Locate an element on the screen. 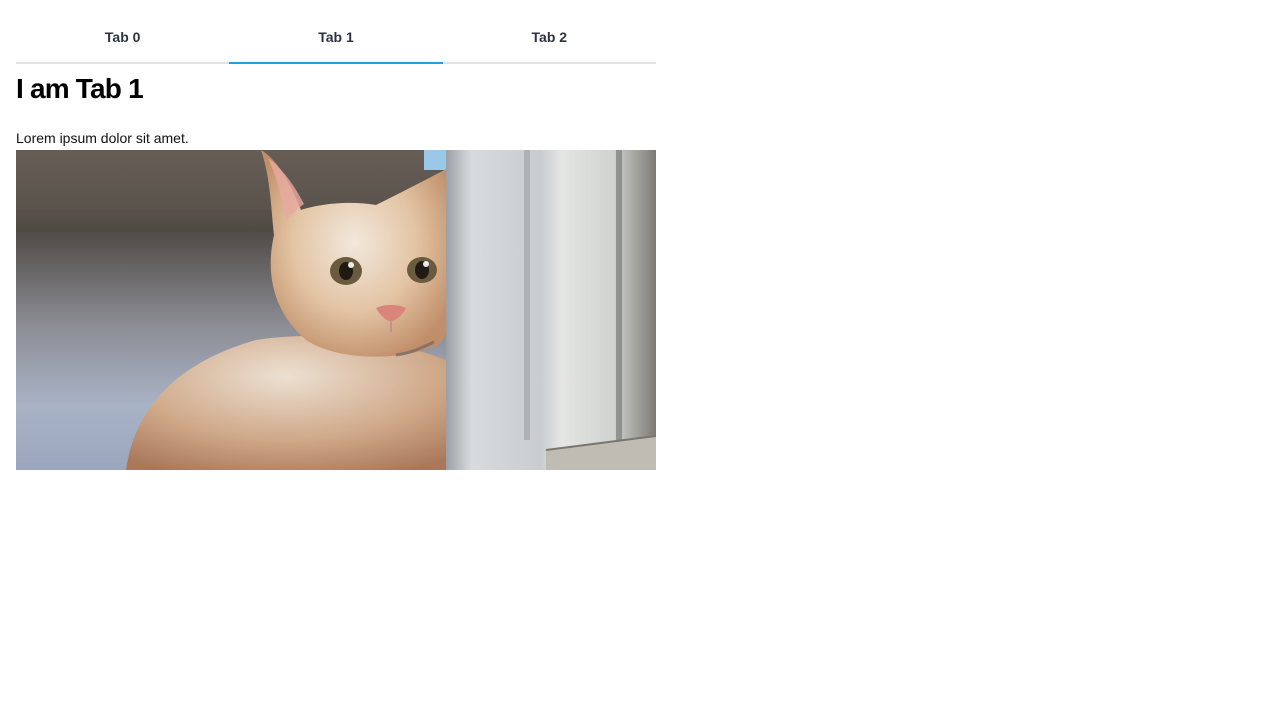  tab-1: Tab 1 is located at coordinates (336, 38).